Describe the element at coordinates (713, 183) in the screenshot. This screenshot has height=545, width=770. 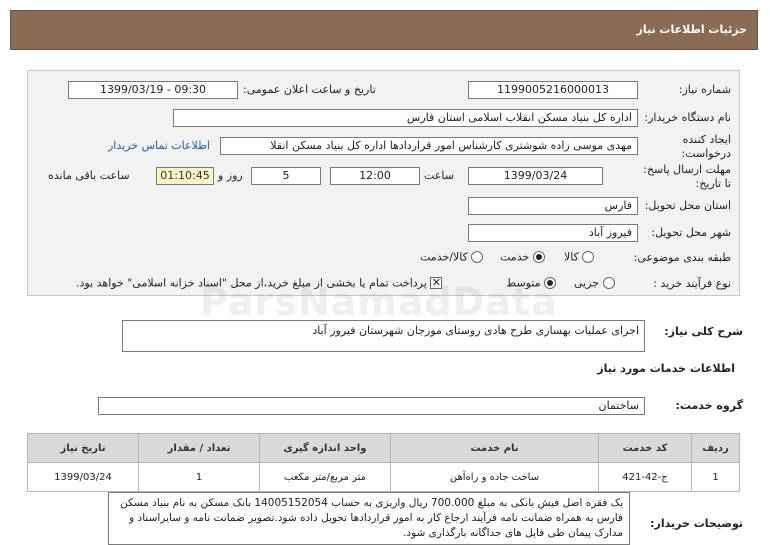
I see `deadline-label-line2: تا تاریخ:` at that location.